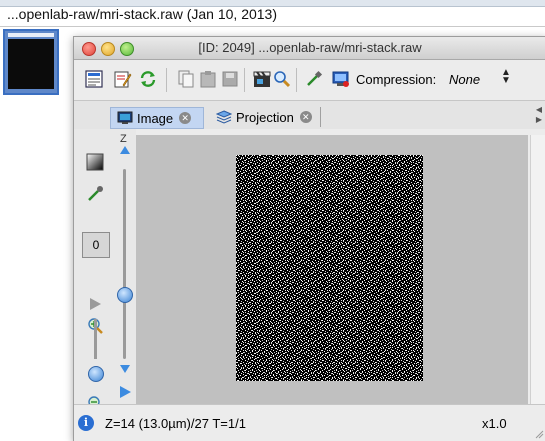  I want to click on control-strip: Z 0, so click(105, 270).